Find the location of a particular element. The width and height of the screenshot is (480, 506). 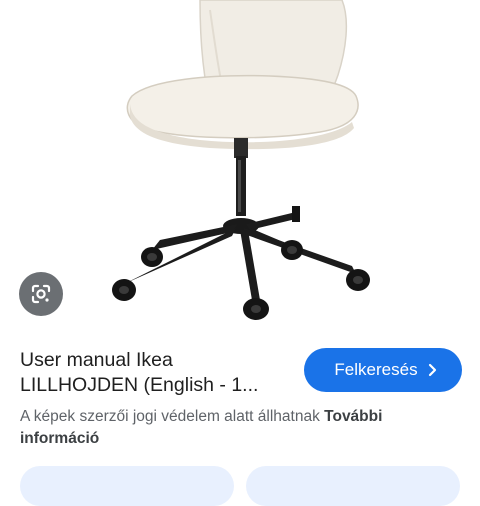

more-info-link-line-1: További is located at coordinates (353, 416).